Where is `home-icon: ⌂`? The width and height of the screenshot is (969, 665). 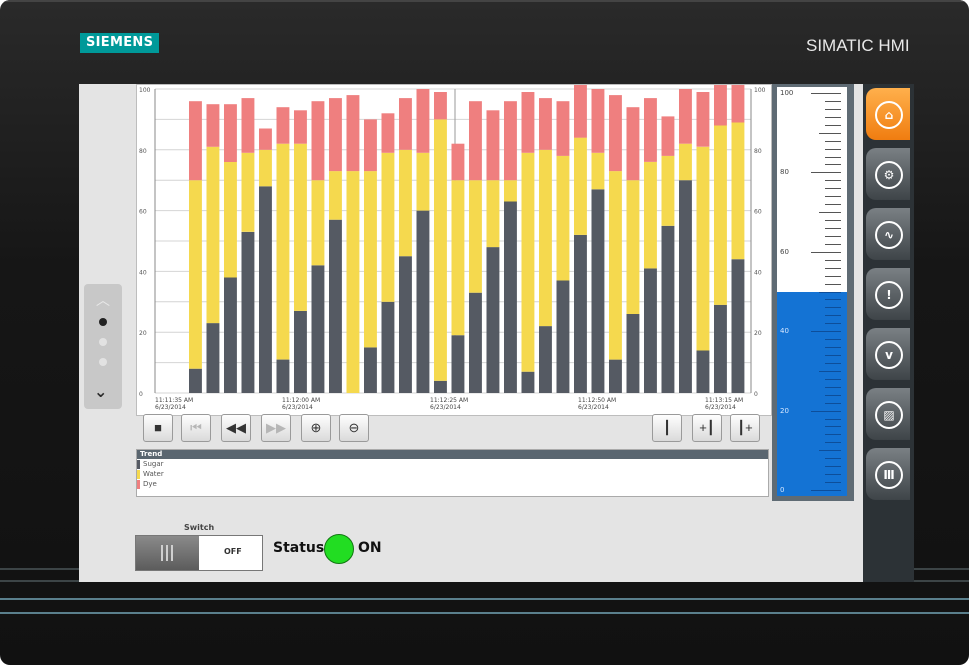
home-icon: ⌂ is located at coordinates (889, 115).